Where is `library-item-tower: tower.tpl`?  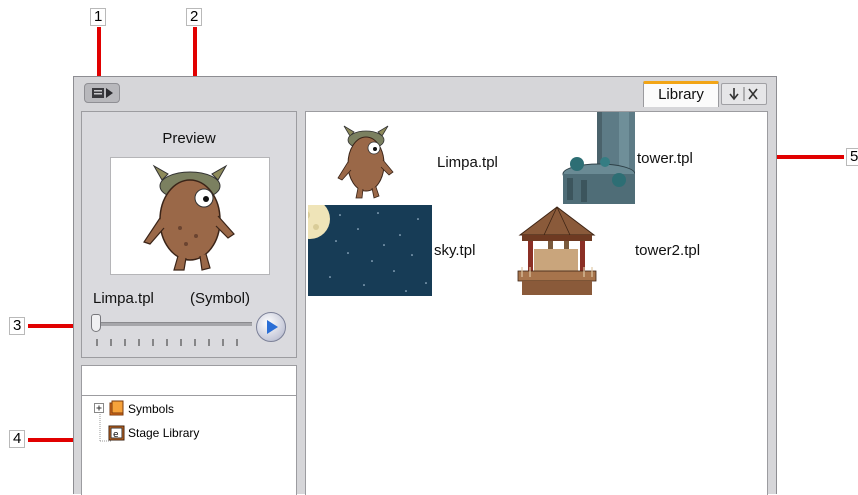
library-item-tower: tower.tpl is located at coordinates (661, 158).